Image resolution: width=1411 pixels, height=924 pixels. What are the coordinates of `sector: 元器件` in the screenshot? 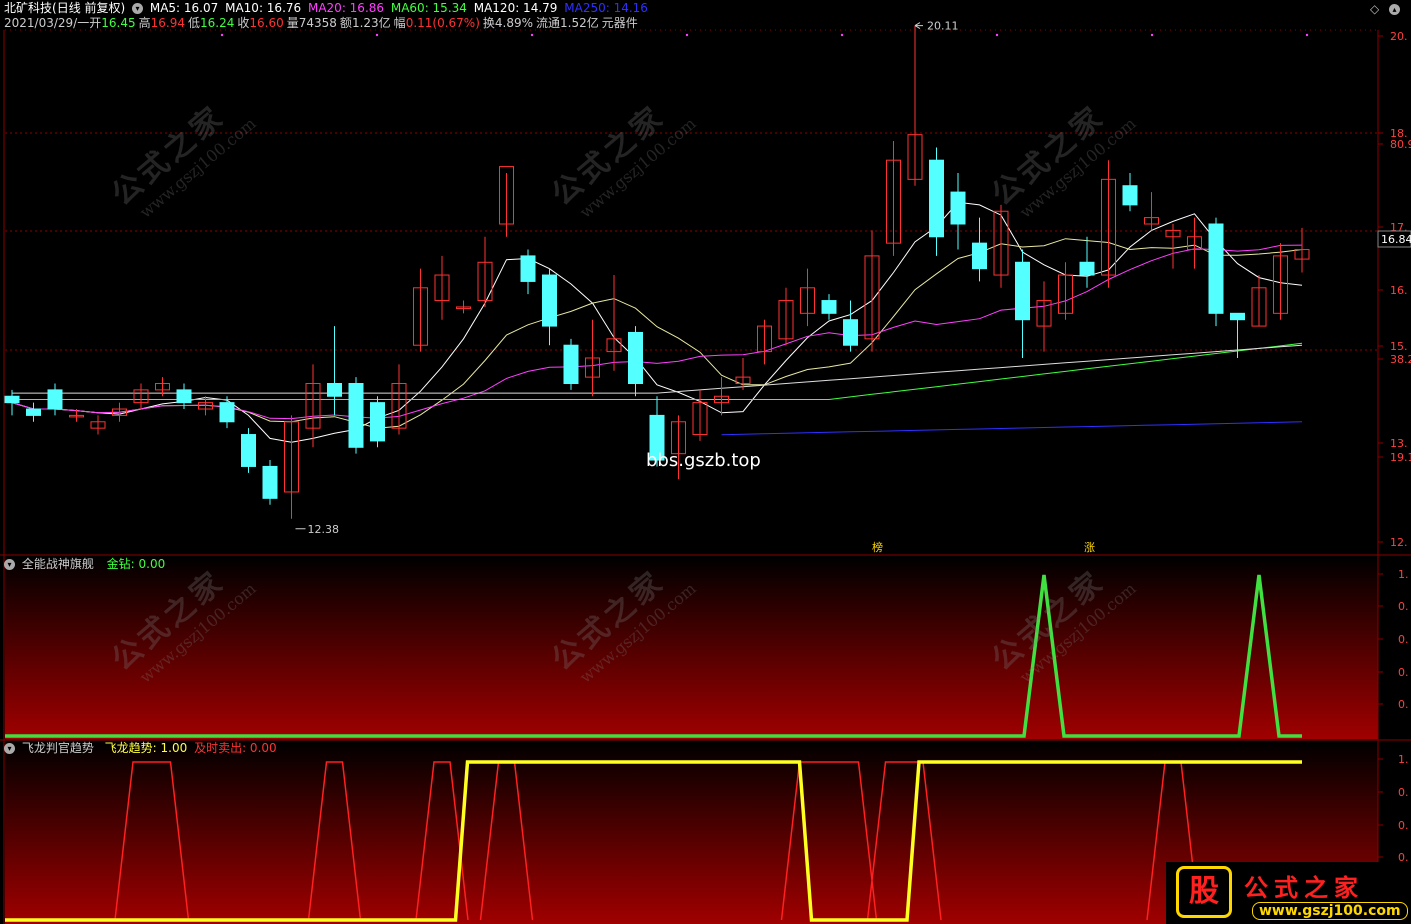 It's located at (619, 23).